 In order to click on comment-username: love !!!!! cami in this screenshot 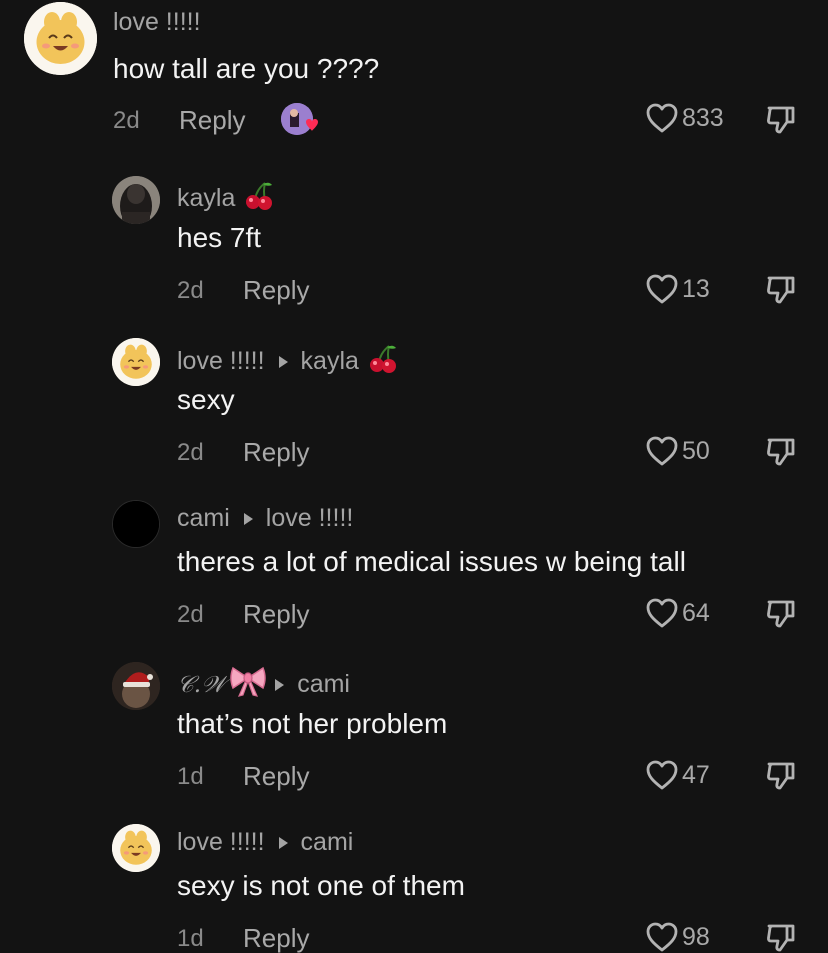, I will do `click(265, 842)`.